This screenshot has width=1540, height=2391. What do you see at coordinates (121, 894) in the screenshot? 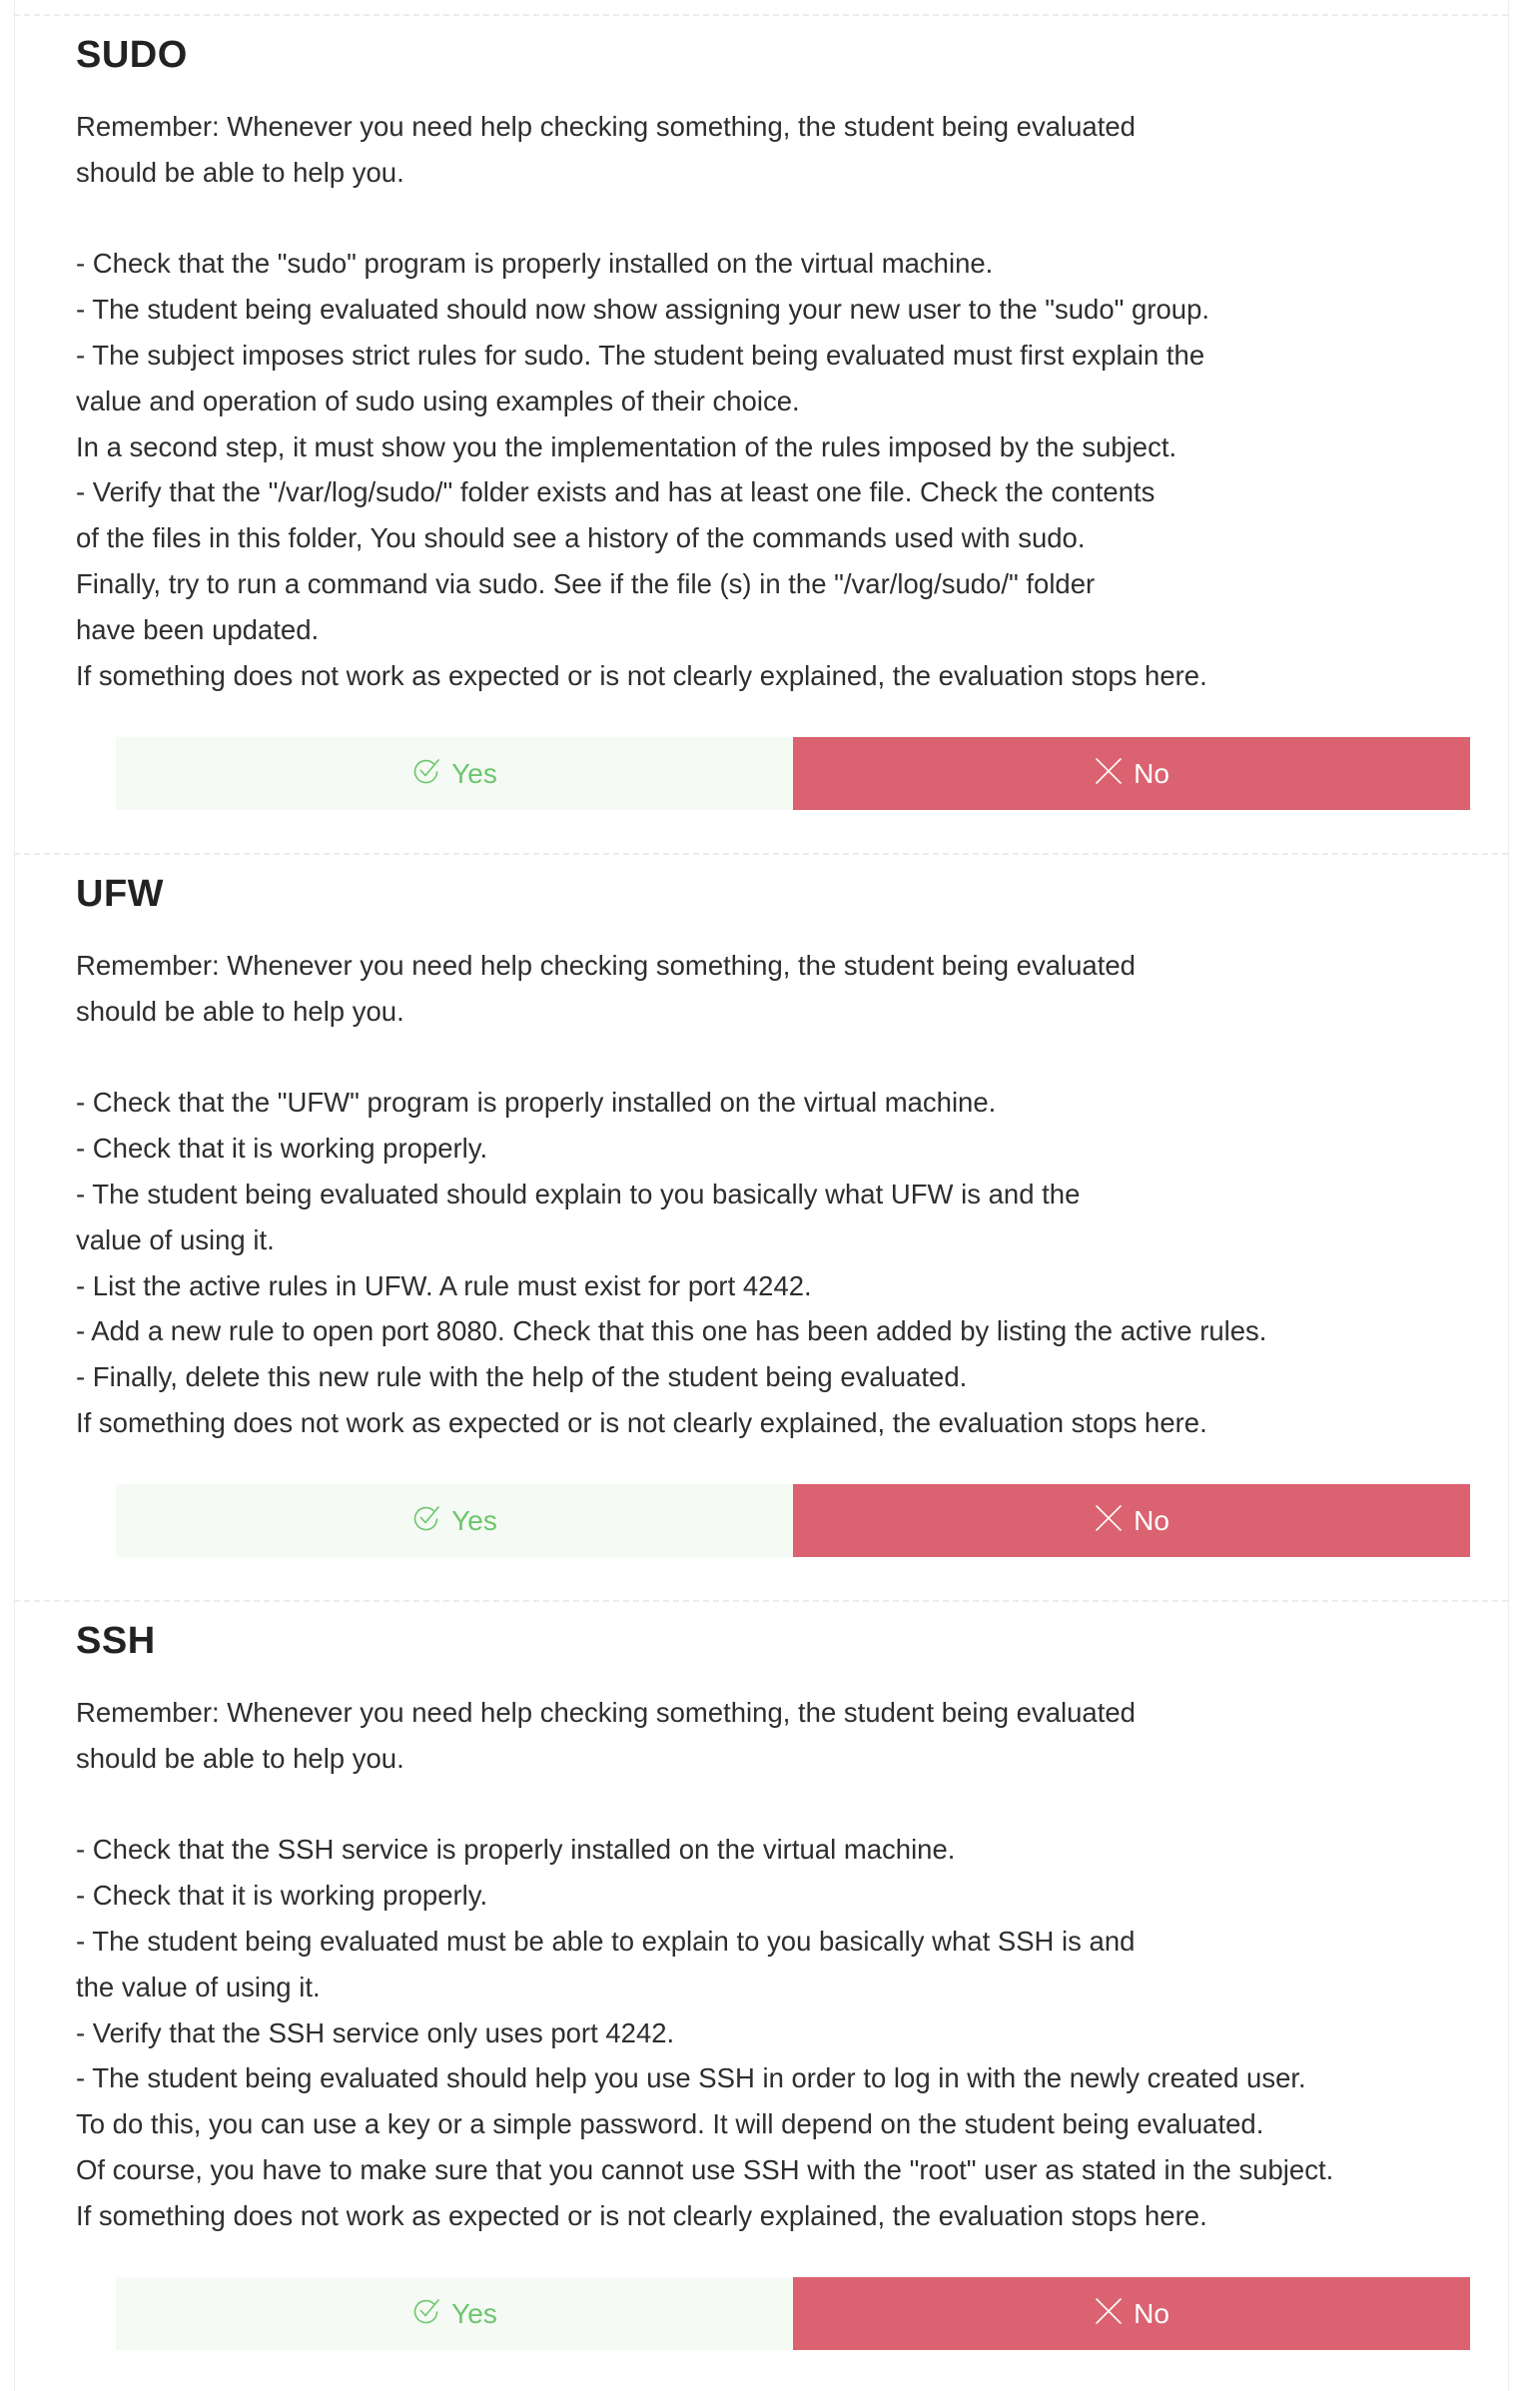
I see `section-title: UFW` at bounding box center [121, 894].